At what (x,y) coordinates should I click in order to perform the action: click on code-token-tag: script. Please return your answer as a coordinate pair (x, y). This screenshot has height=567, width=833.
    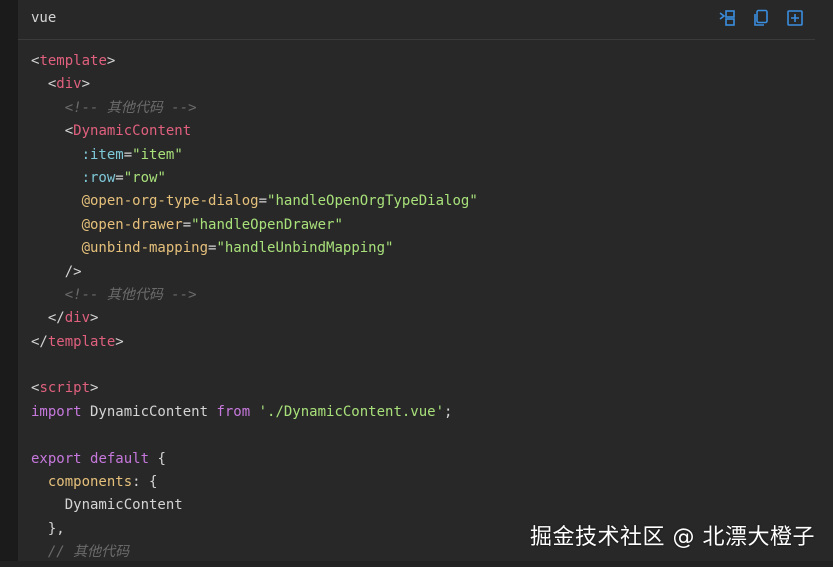
    Looking at the image, I should click on (65, 388).